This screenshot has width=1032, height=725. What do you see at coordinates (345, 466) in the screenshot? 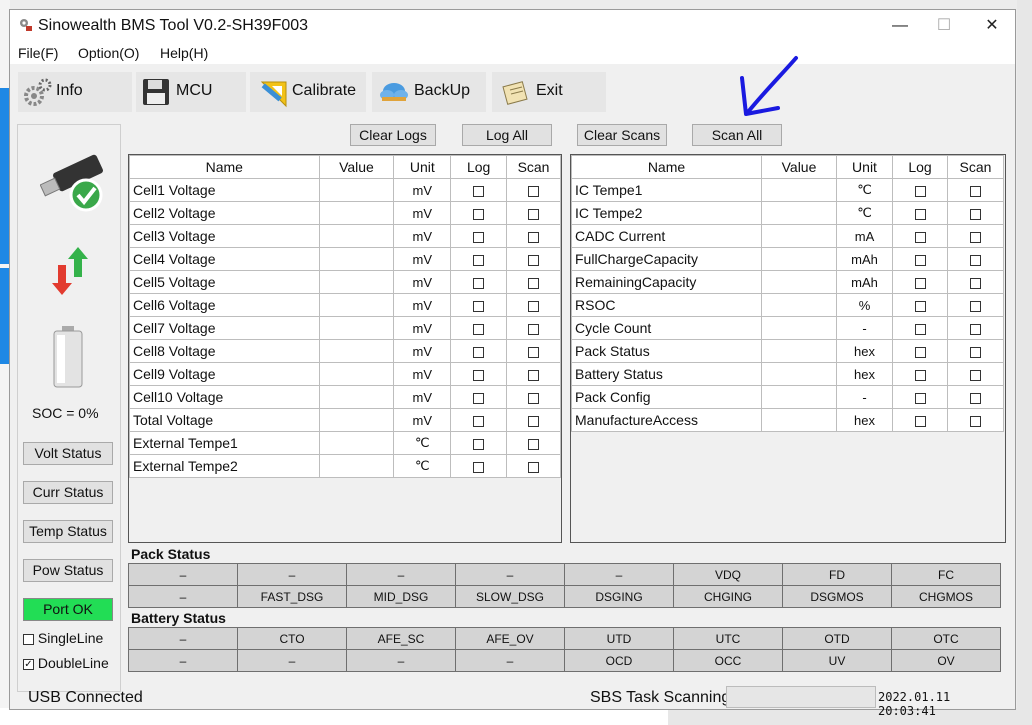
I see `table-row: External Tempe2 ℃` at bounding box center [345, 466].